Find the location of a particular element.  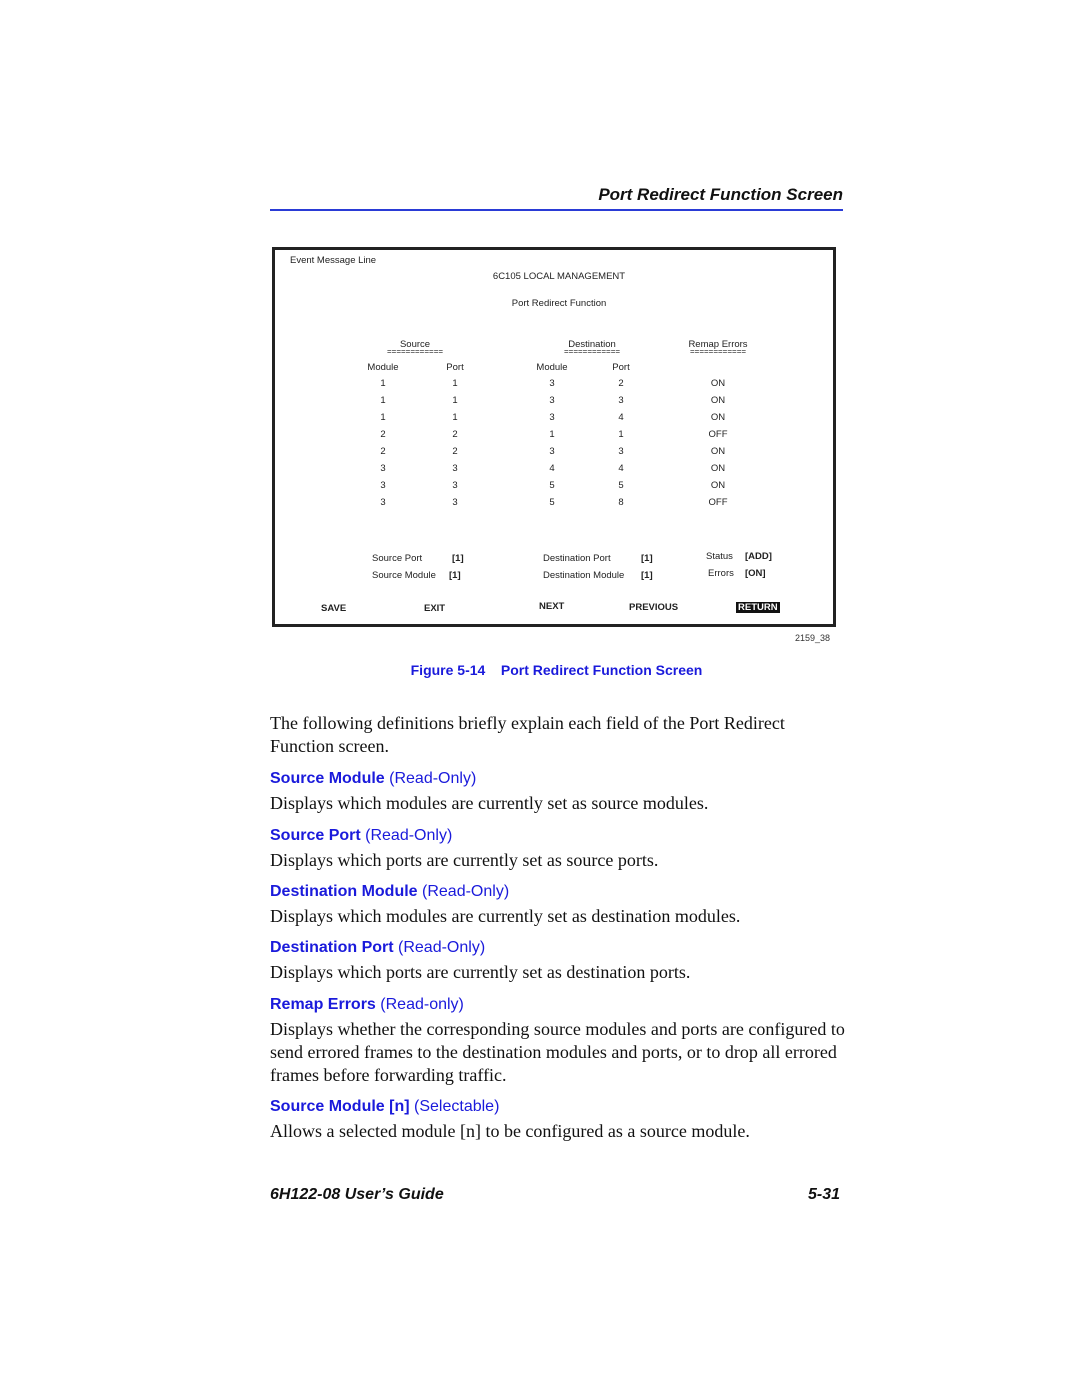

definition-term: Source Module [n] (Selectable) is located at coordinates (384, 1107).